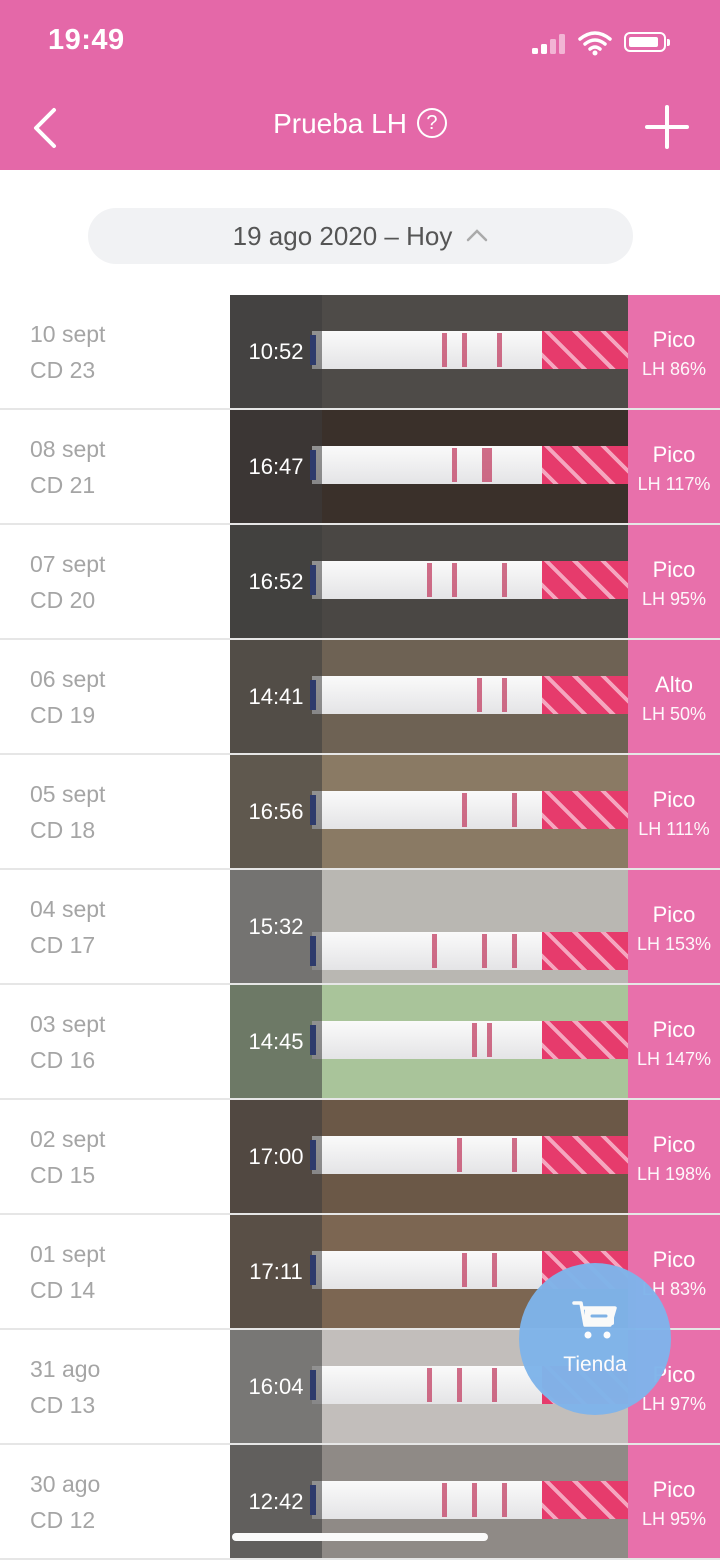 The image size is (720, 1560). Describe the element at coordinates (65, 1484) in the screenshot. I see `entry-date: 30 ago` at that location.